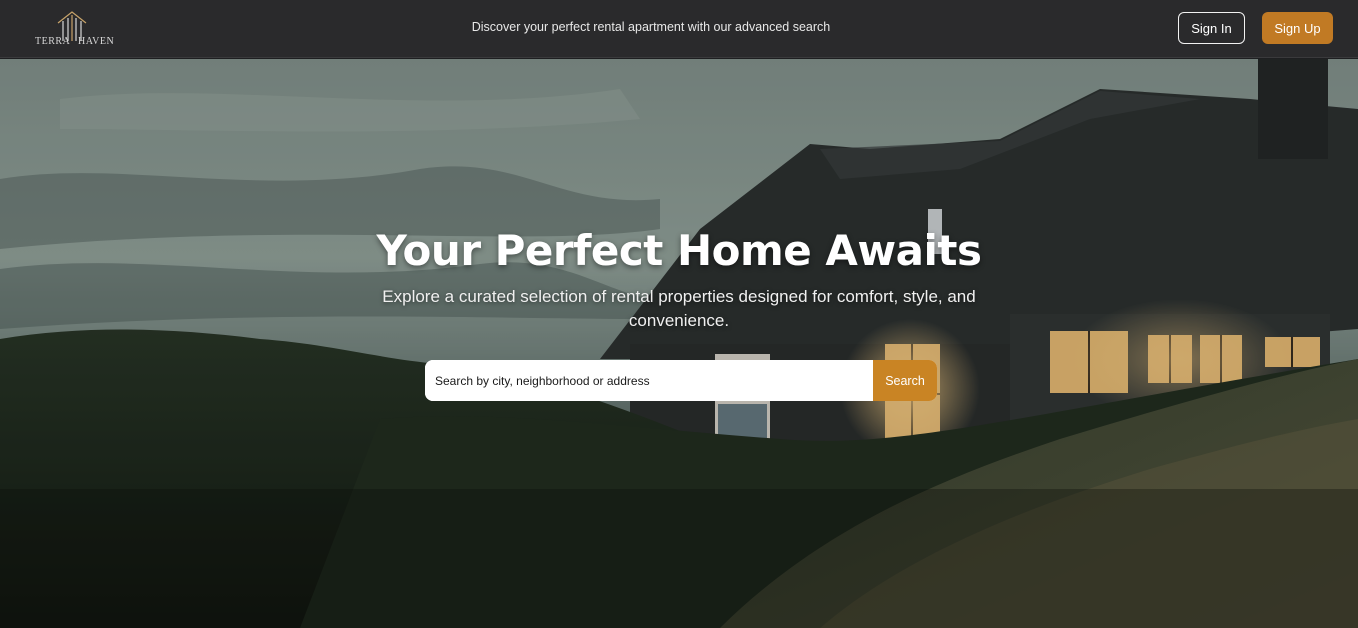 Image resolution: width=1358 pixels, height=628 pixels. Describe the element at coordinates (96, 41) in the screenshot. I see `logo-word-right: HAVEN` at that location.